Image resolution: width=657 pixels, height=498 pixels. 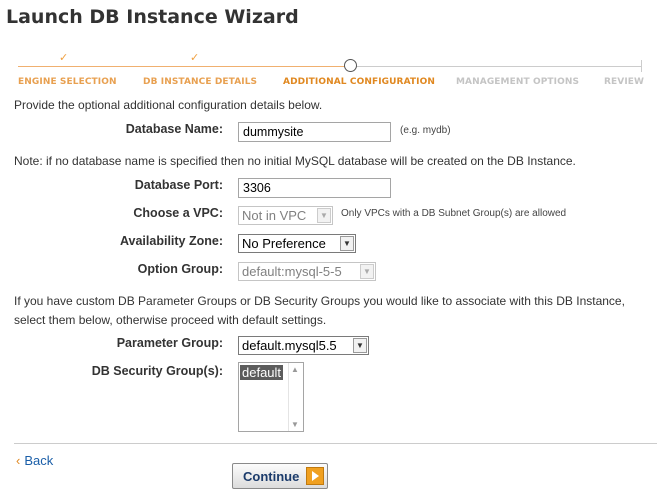 What do you see at coordinates (284, 243) in the screenshot?
I see `availability-zone-select-value: No Preference` at bounding box center [284, 243].